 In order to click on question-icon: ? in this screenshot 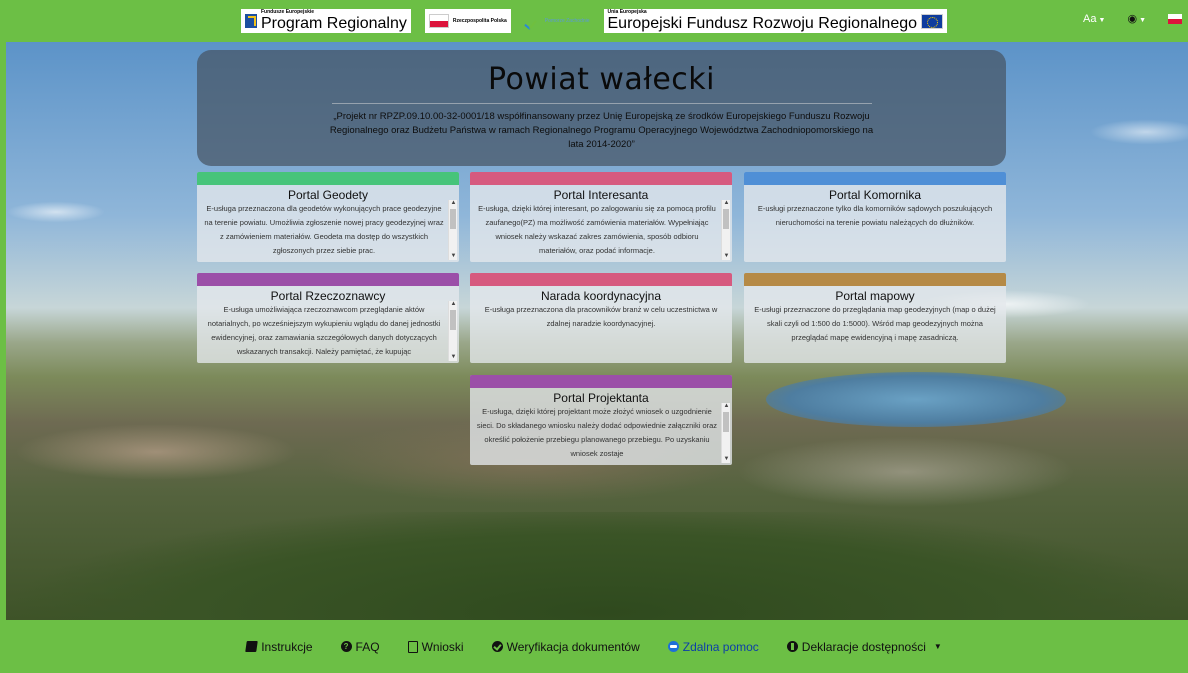, I will do `click(346, 646)`.